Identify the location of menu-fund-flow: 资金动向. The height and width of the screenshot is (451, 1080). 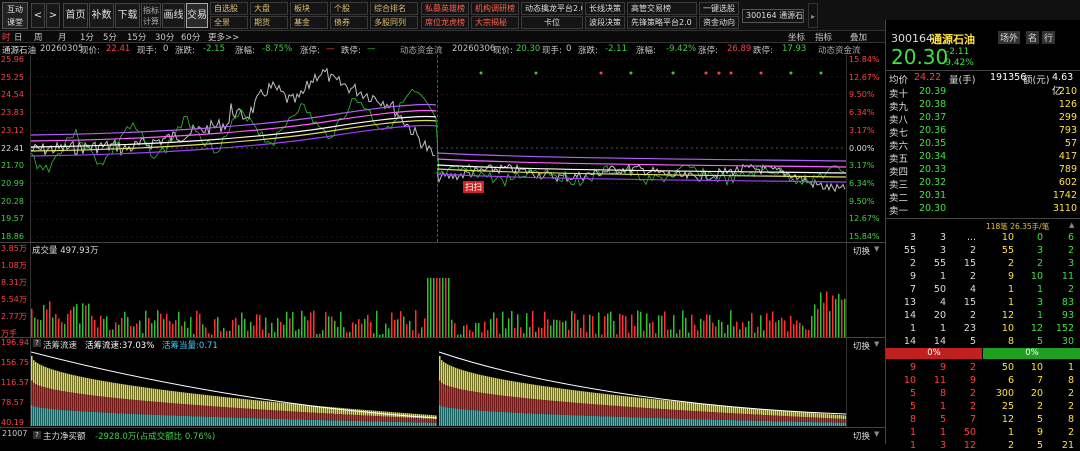
(719, 22).